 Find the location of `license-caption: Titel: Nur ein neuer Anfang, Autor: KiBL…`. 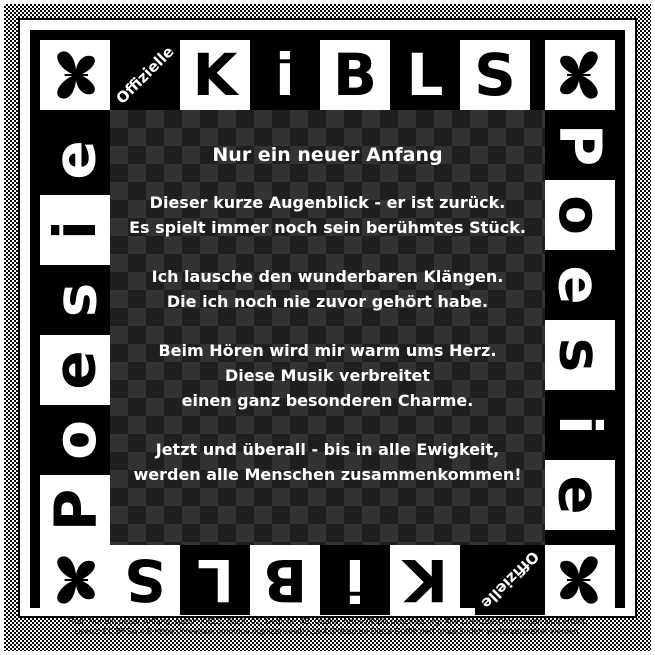

license-caption: Titel: Nur ein neuer Anfang, Autor: KiBL… is located at coordinates (327, 627).